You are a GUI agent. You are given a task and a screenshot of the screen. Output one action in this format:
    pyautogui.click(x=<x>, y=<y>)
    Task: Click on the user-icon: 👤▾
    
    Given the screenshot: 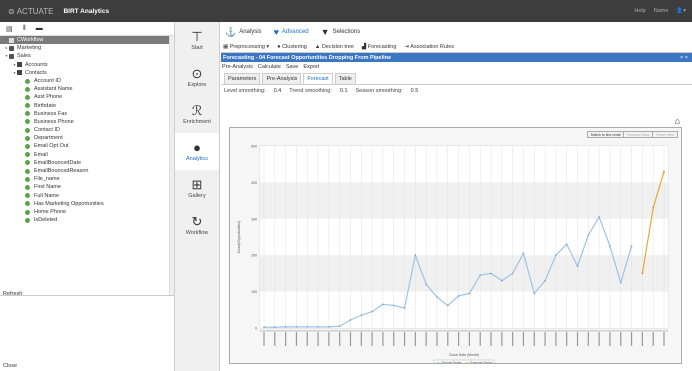 What is the action you would take?
    pyautogui.click(x=681, y=11)
    